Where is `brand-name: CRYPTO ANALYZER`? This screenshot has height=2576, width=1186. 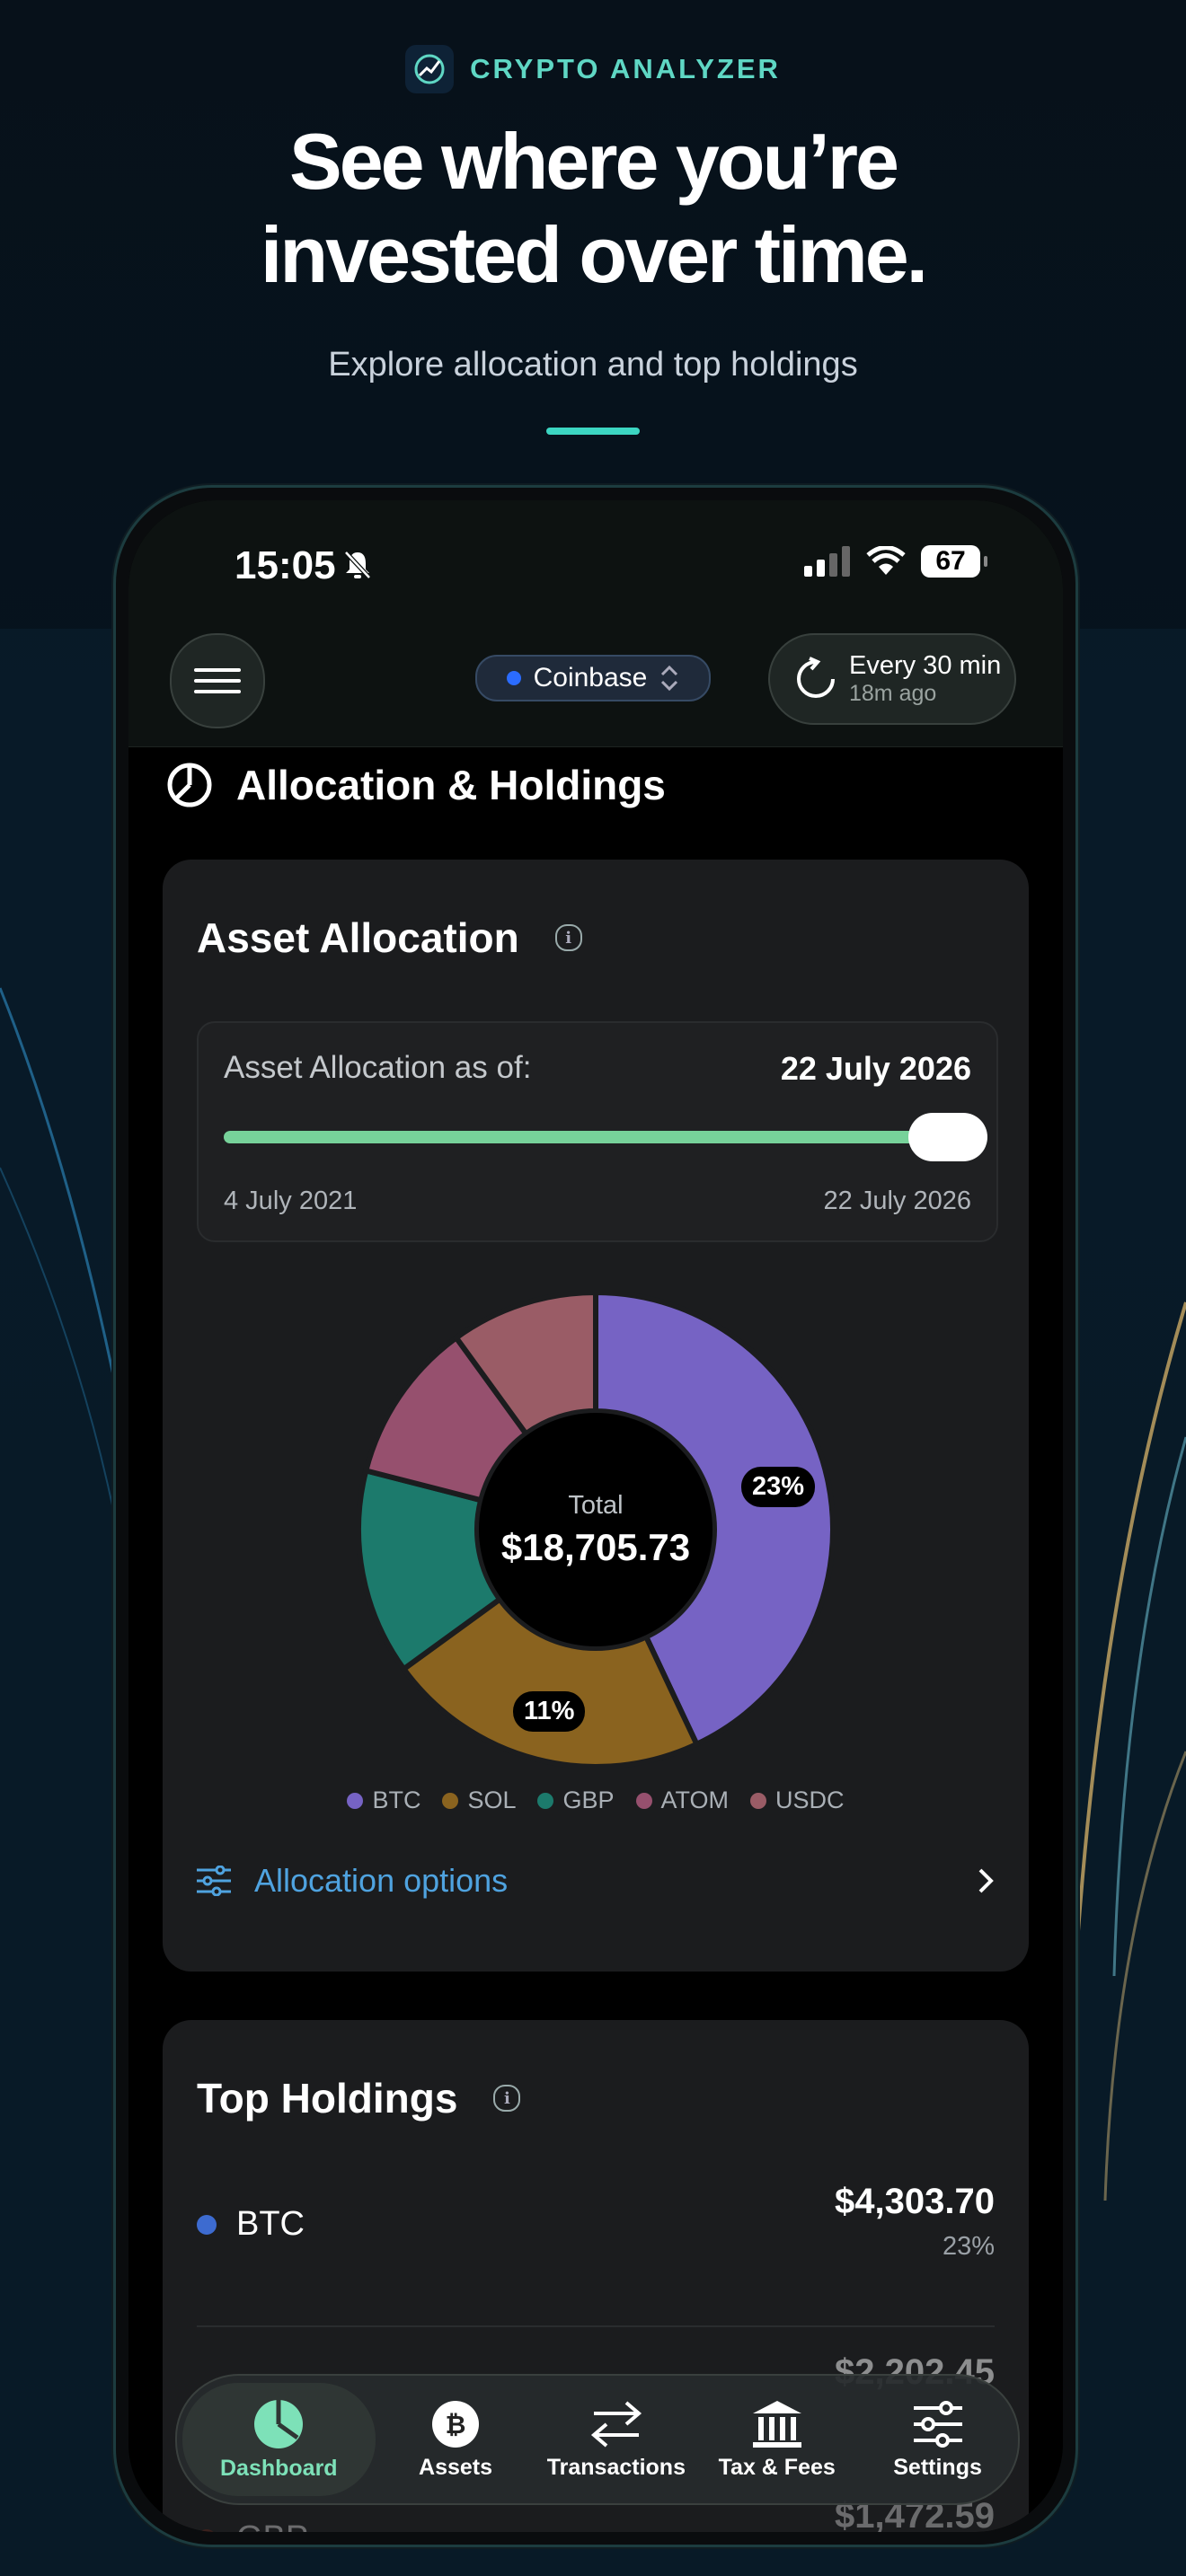
brand-name: CRYPTO ANALYZER is located at coordinates (625, 68).